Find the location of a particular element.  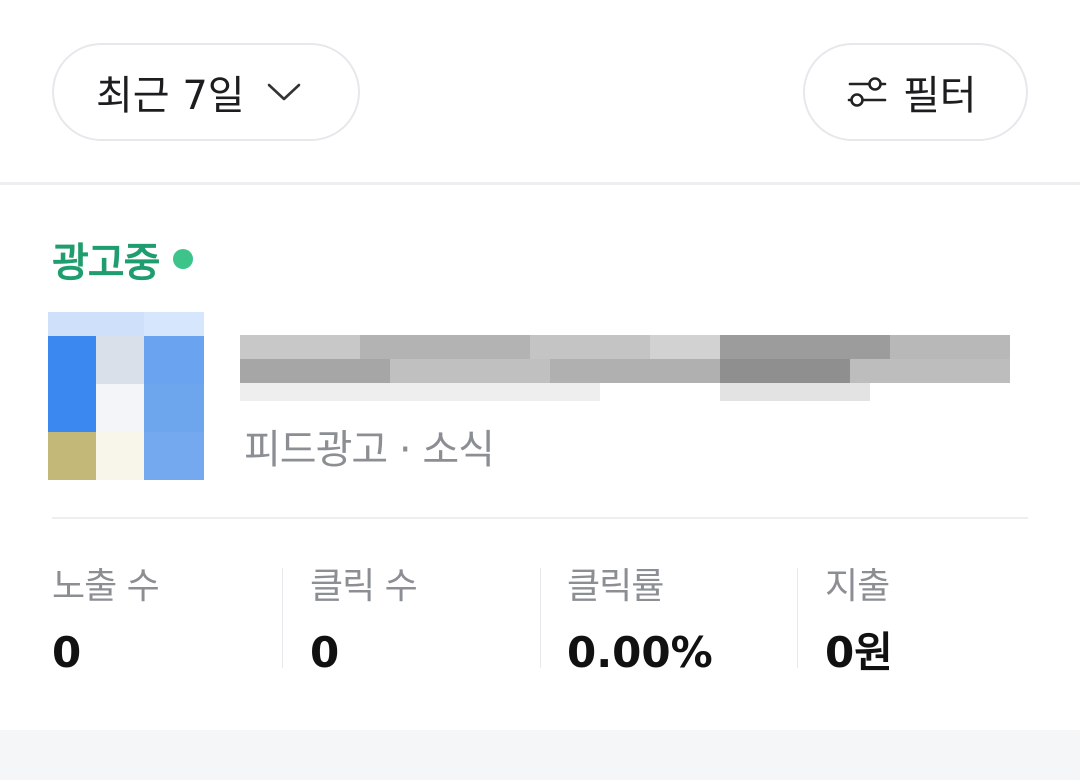

sliders-icon is located at coordinates (867, 92).